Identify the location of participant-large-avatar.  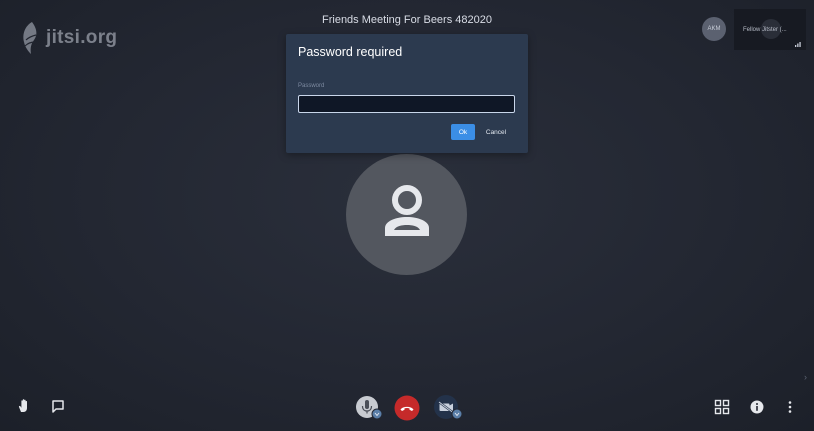
(406, 214).